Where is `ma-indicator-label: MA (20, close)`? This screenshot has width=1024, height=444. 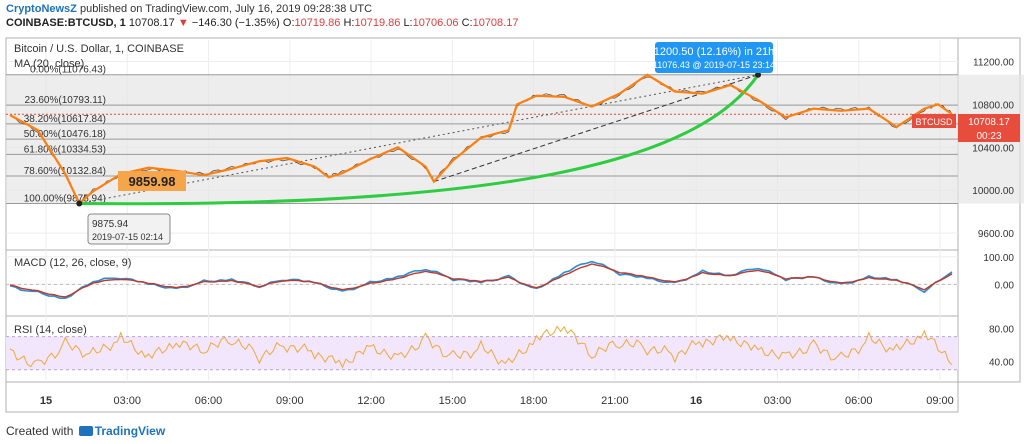
ma-indicator-label: MA (20, close) is located at coordinates (49, 64).